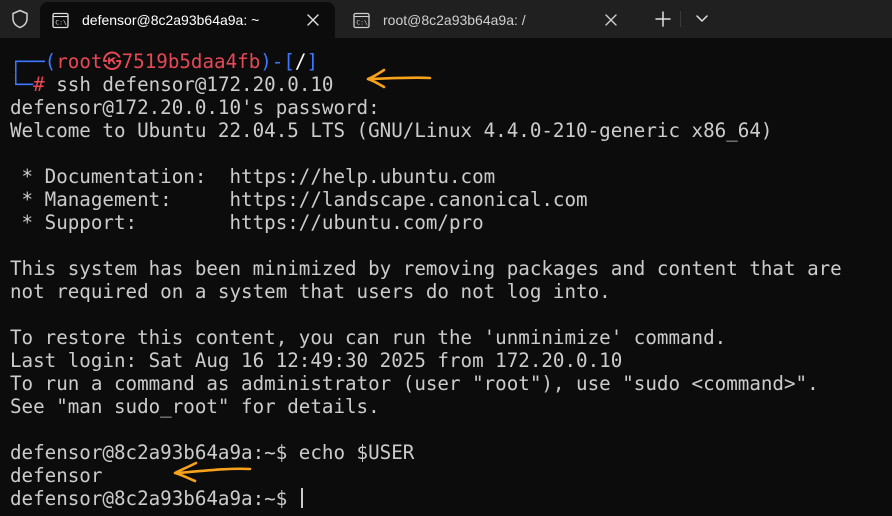  I want to click on kali-prompt-command: └─# ssh defensor@172.20.0.10, so click(171, 84).